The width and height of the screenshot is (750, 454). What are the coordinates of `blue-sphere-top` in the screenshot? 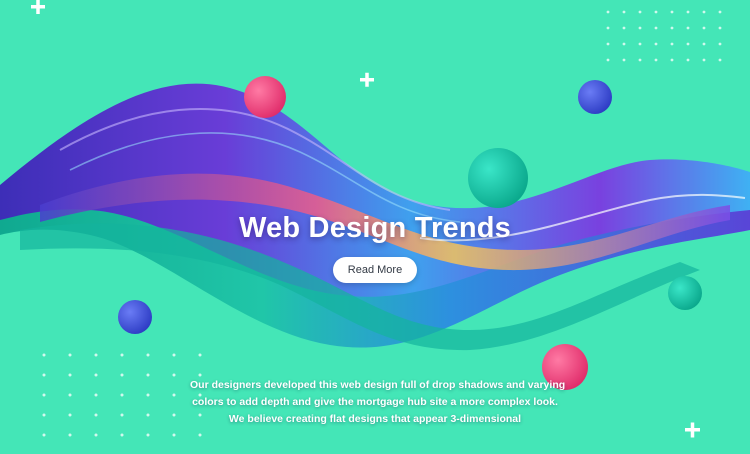 It's located at (595, 97).